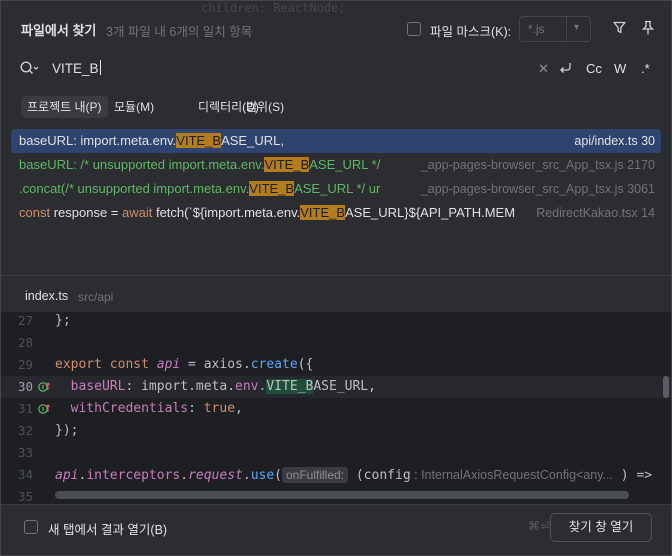  What do you see at coordinates (35, 212) in the screenshot?
I see `result-keyword: const` at bounding box center [35, 212].